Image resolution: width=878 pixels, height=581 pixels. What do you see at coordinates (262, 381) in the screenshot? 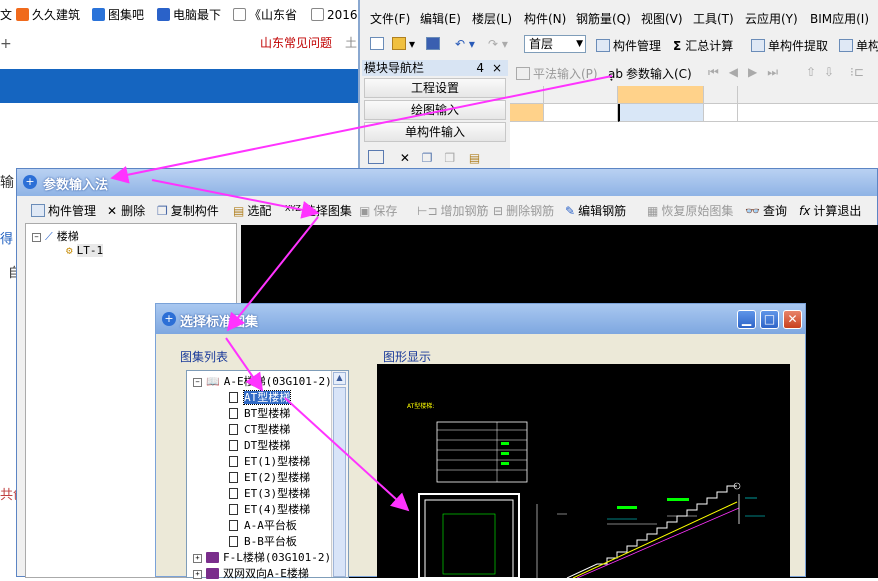
I see `tree-root: − 📖 A-E楼梯(03G101-2)` at bounding box center [262, 381].